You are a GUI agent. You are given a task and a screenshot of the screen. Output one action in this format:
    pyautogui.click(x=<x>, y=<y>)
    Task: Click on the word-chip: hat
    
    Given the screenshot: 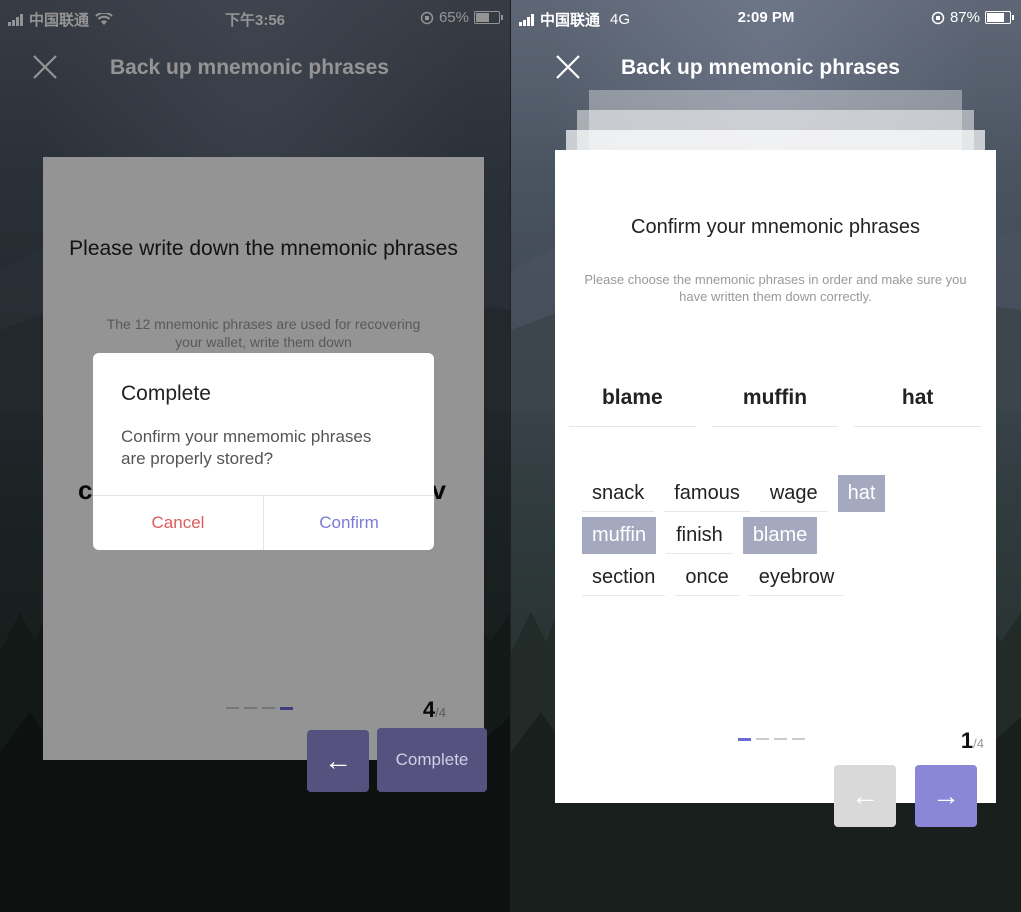 What is the action you would take?
    pyautogui.click(x=861, y=493)
    